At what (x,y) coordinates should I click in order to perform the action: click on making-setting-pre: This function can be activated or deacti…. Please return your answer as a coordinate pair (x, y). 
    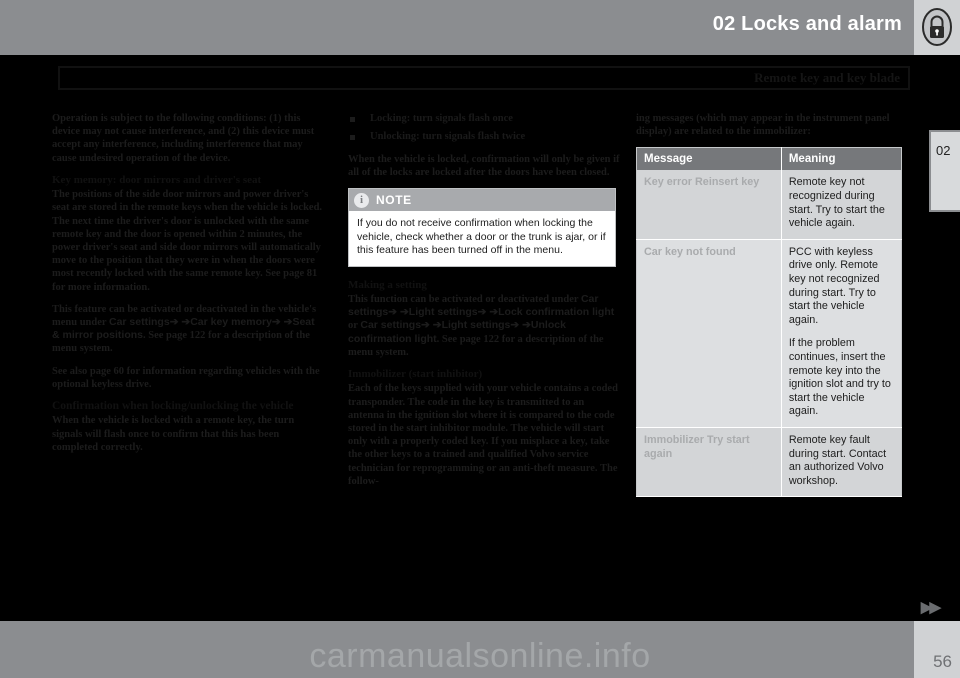
    Looking at the image, I should click on (464, 300).